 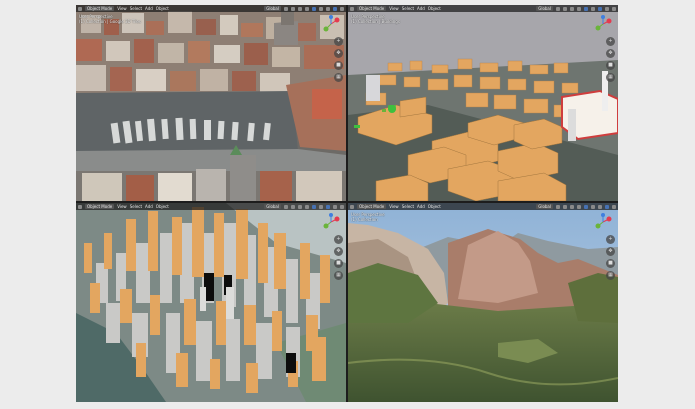 I want to click on collection-name: (1) Collection | Buildings, so click(x=375, y=21).